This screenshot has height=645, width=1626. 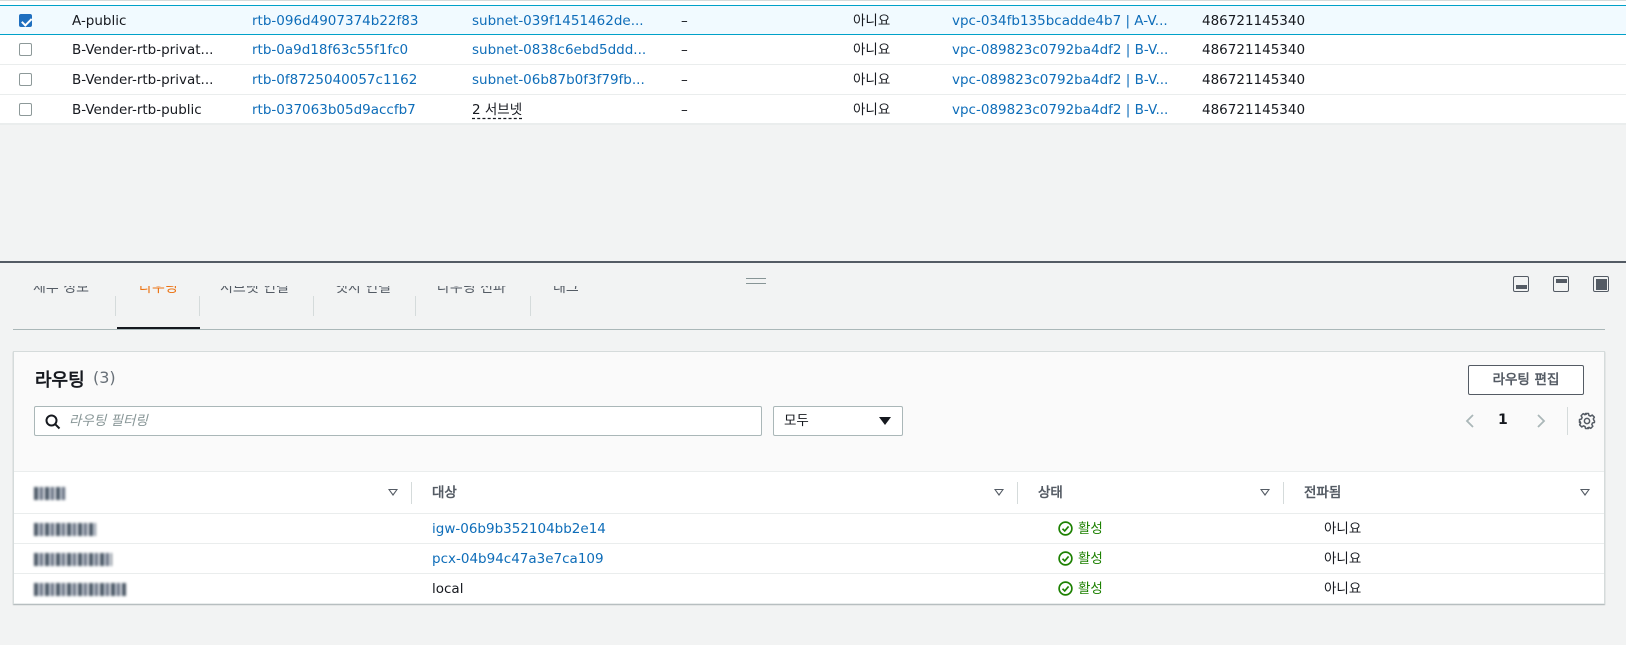 I want to click on filter-select-value: 모두, so click(x=796, y=421).